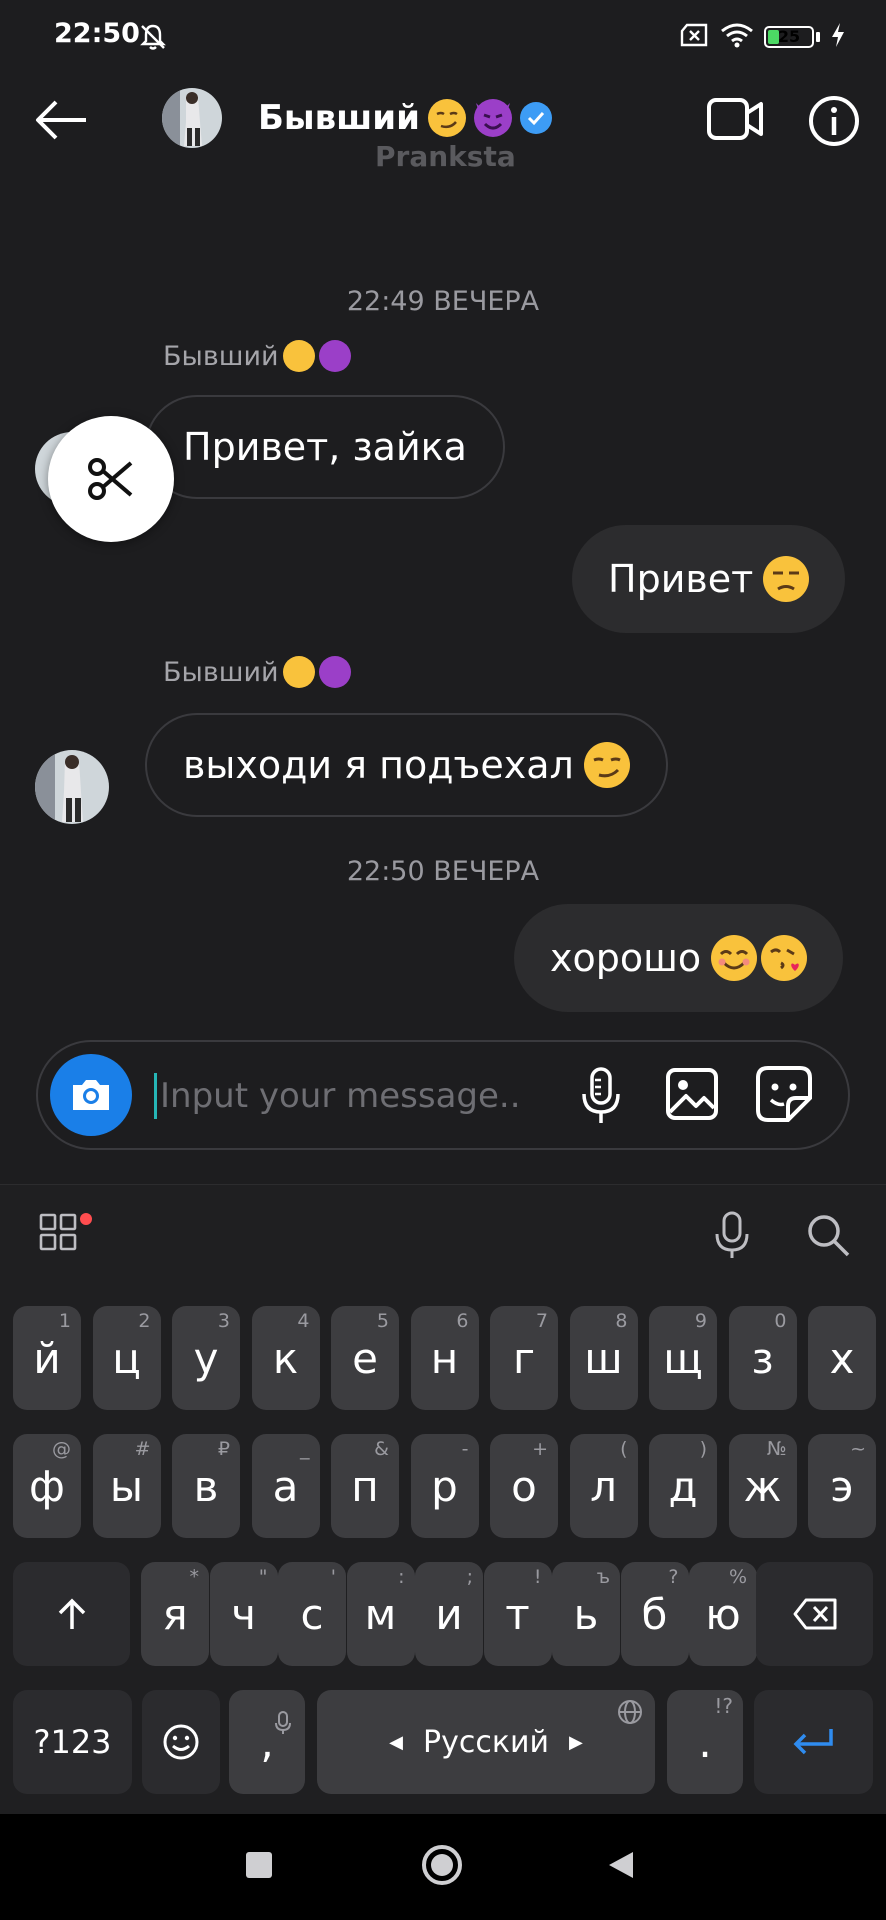  I want to click on back-button, so click(62, 120).